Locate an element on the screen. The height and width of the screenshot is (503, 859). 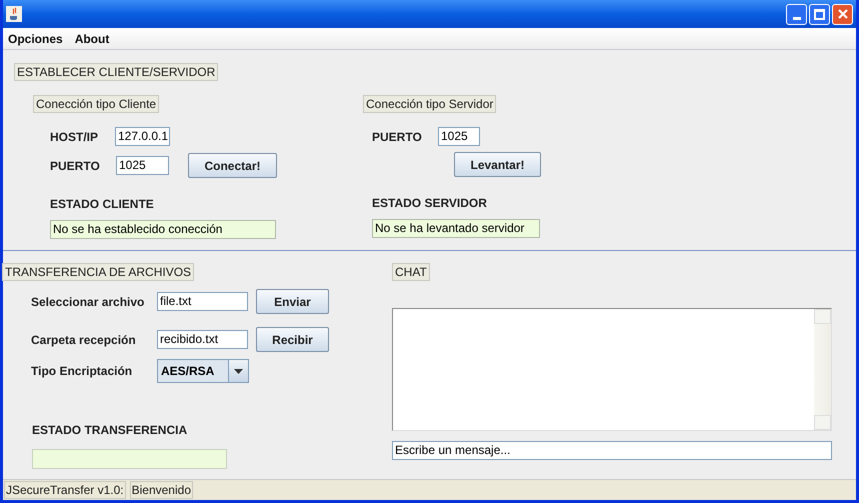
status-field: No se ha establecido conección is located at coordinates (163, 229).